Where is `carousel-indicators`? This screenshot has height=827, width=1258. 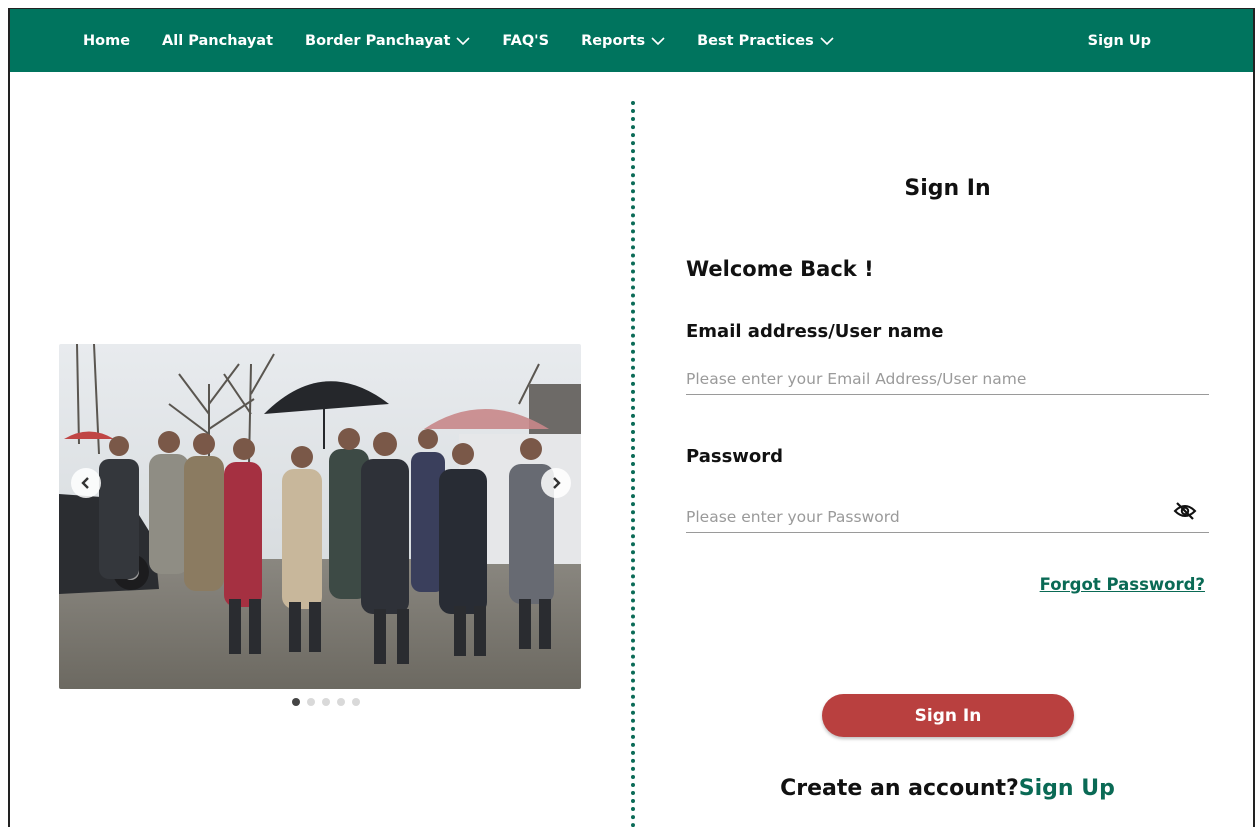
carousel-indicators is located at coordinates (326, 702).